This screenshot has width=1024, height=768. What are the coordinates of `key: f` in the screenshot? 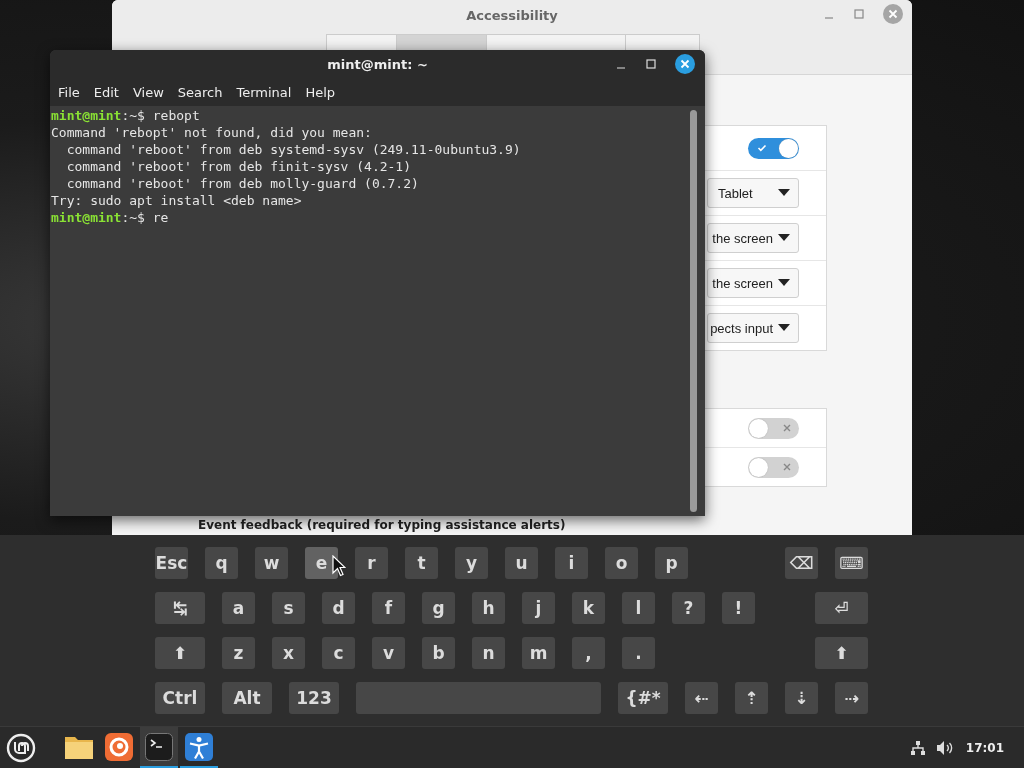 It's located at (388, 608).